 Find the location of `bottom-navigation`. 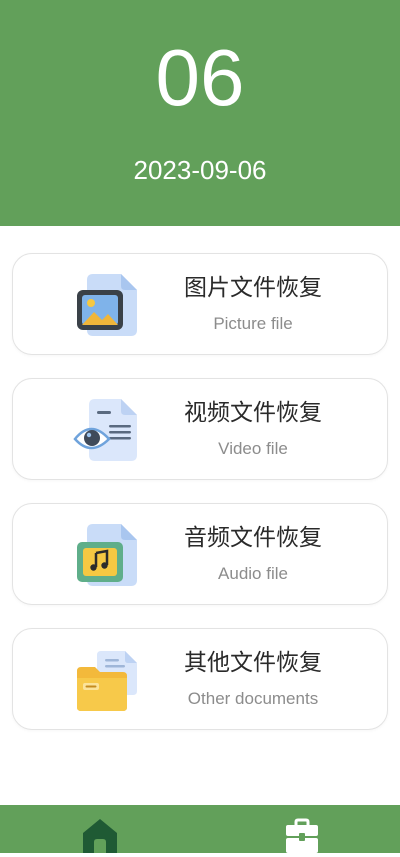

bottom-navigation is located at coordinates (200, 829).